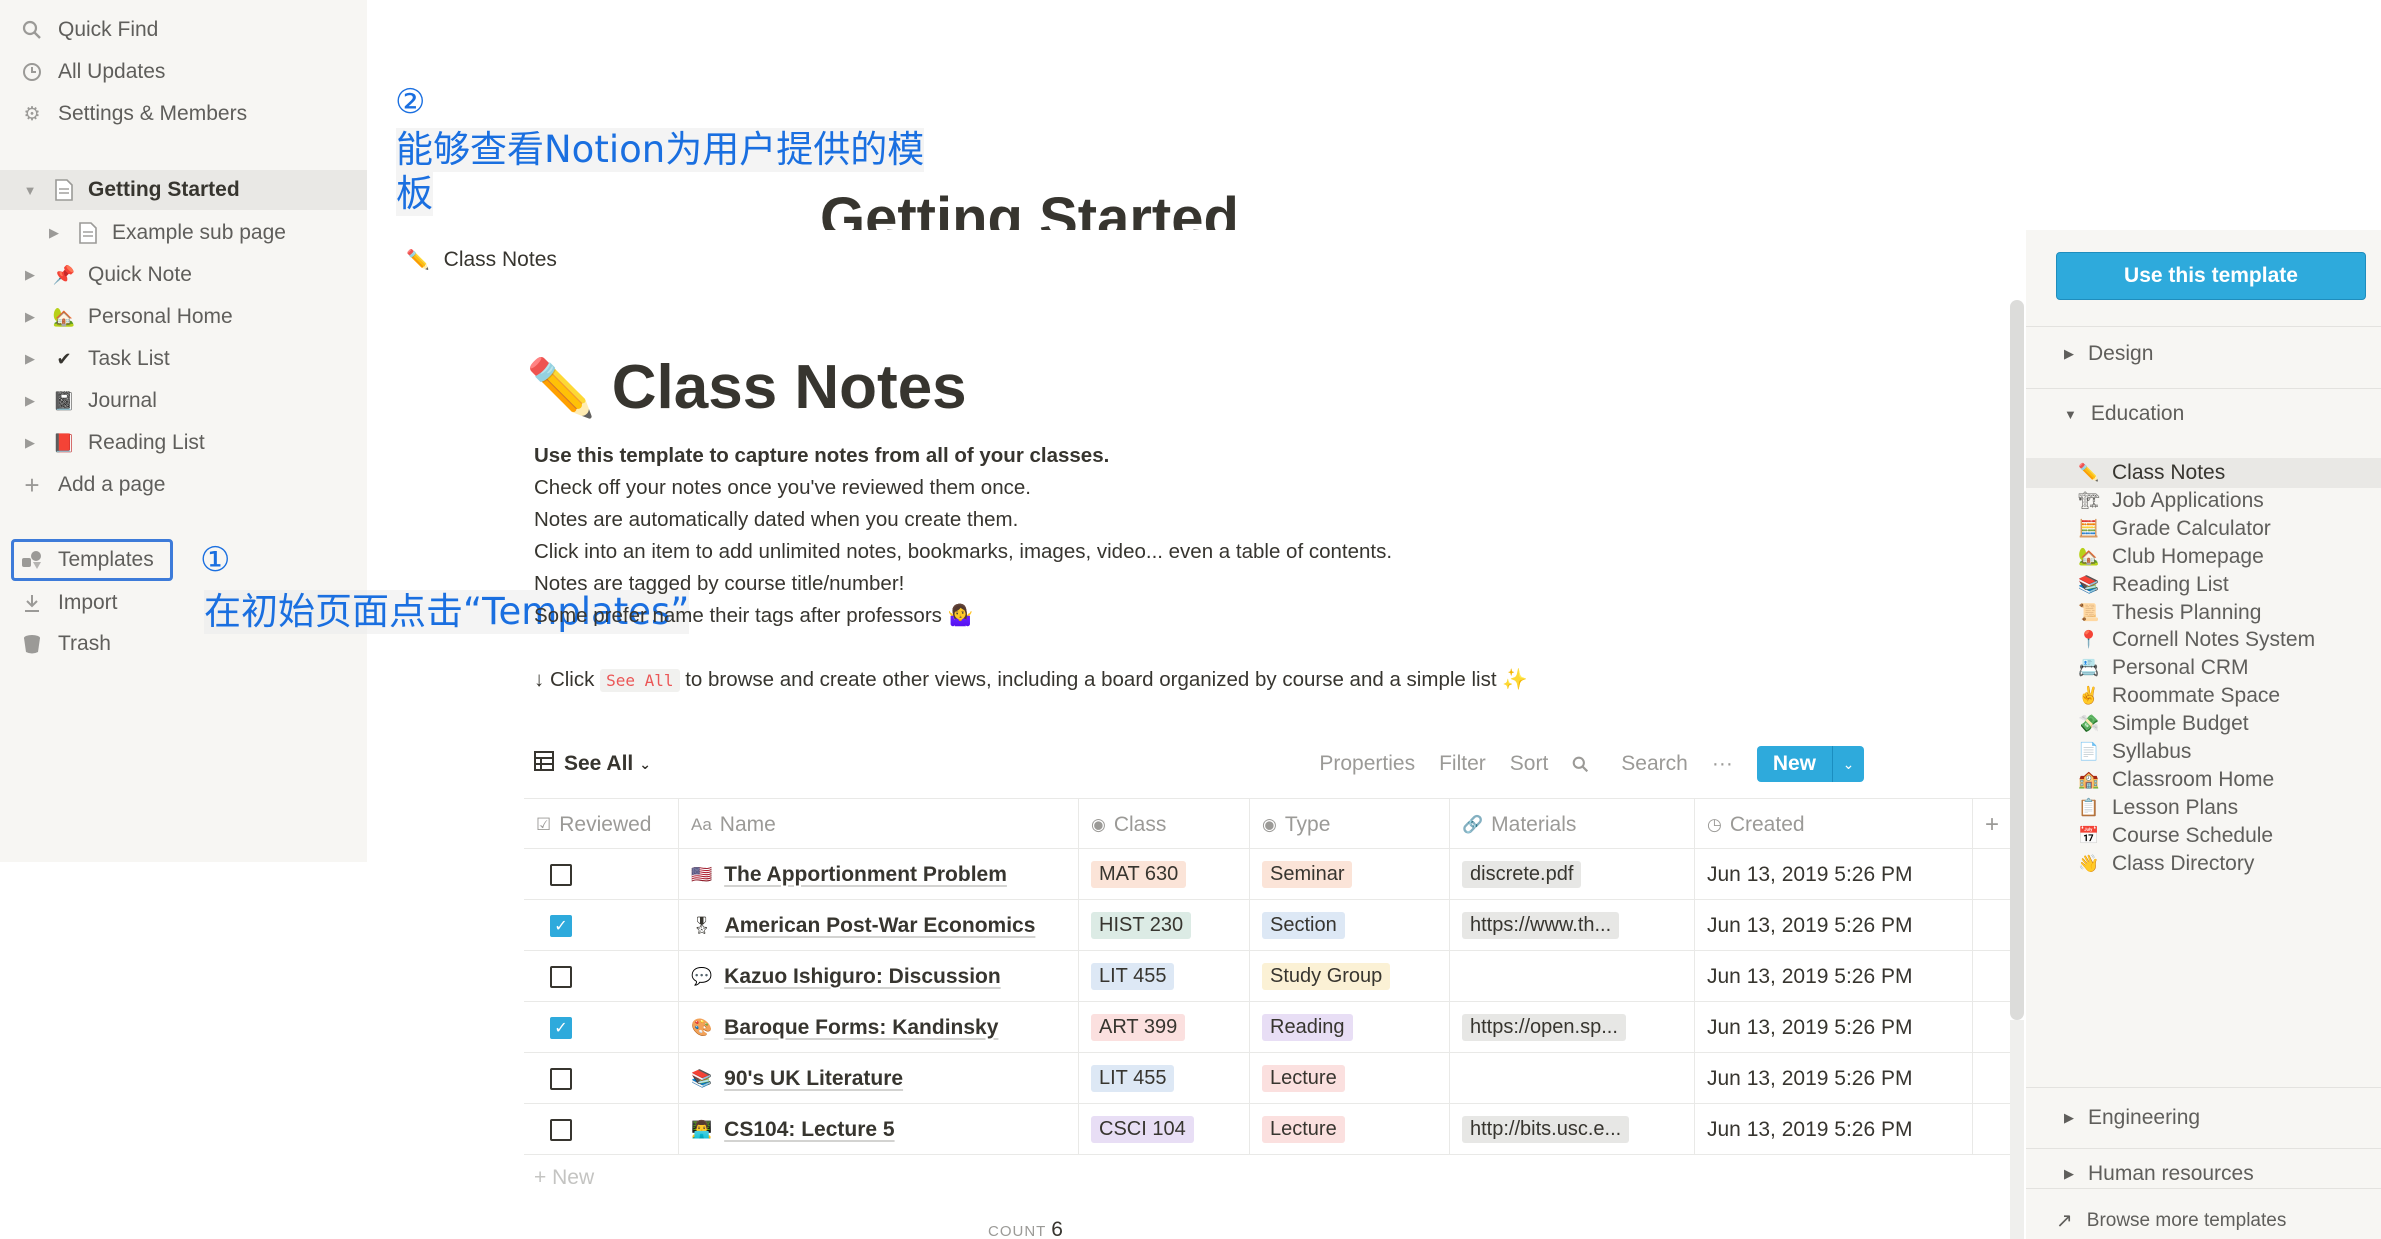 This screenshot has width=2381, height=1239. I want to click on add-row-button: + New, so click(564, 1178).